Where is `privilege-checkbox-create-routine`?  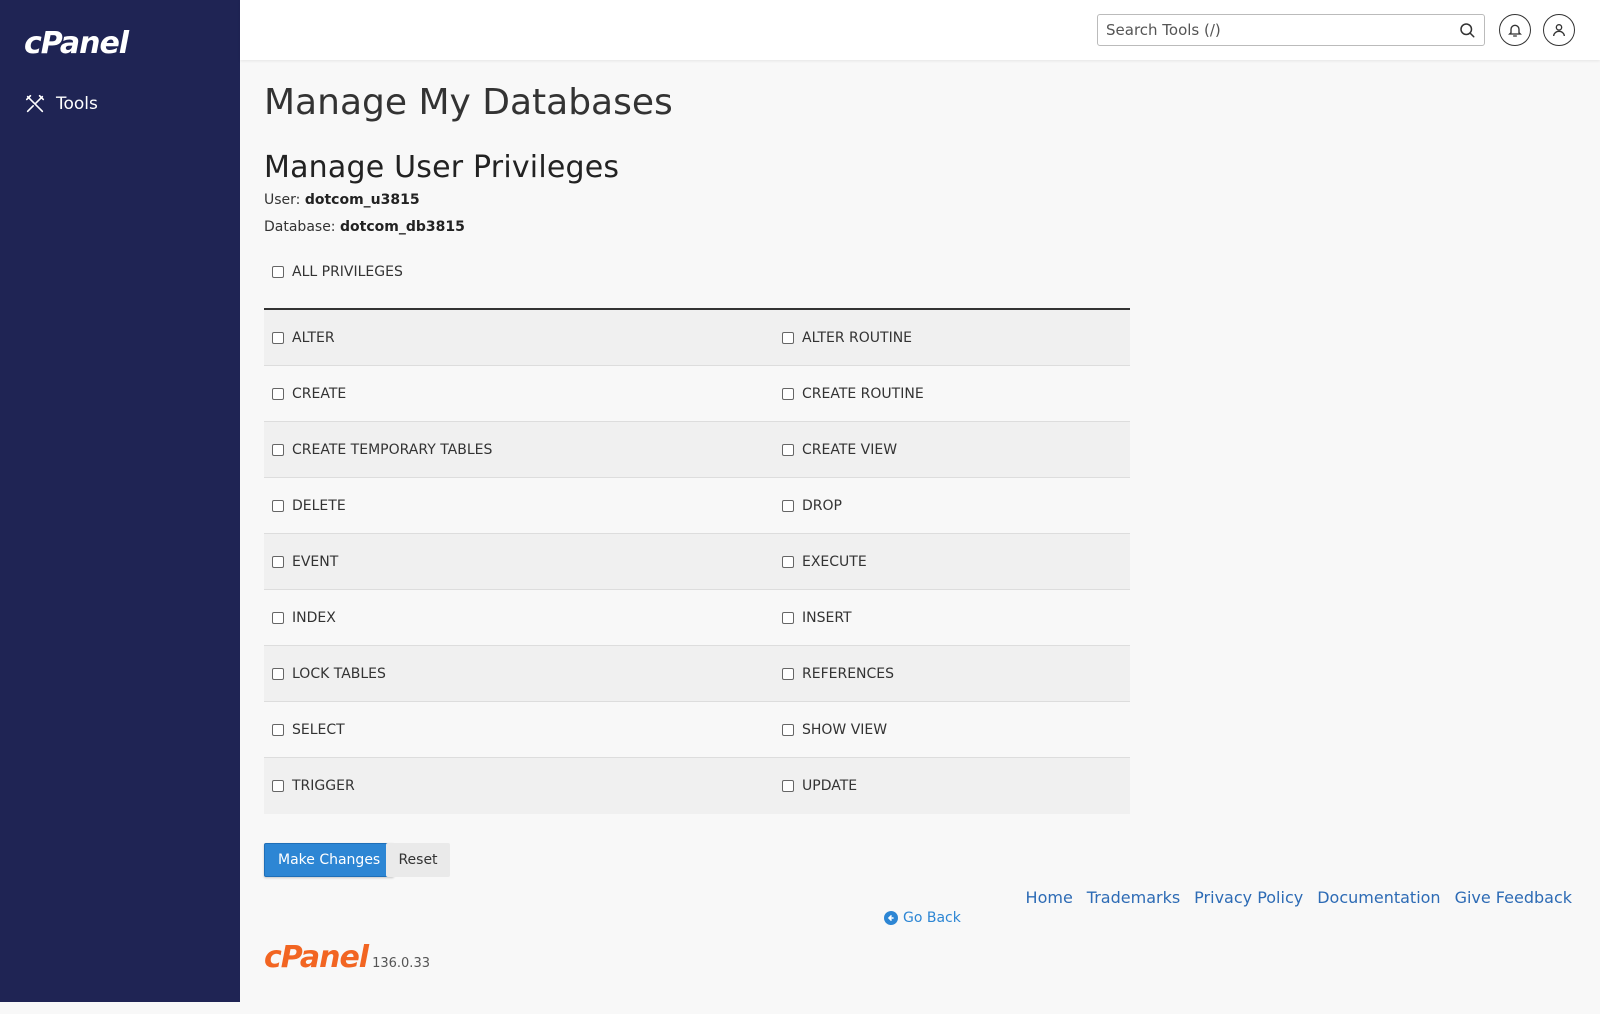
privilege-checkbox-create-routine is located at coordinates (788, 393).